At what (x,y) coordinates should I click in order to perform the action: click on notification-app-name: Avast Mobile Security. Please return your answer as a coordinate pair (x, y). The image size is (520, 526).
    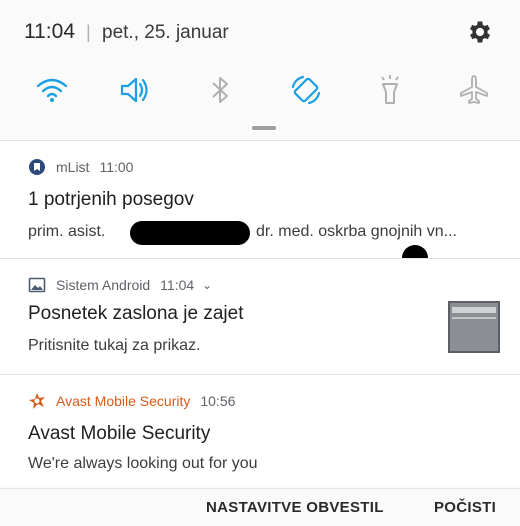
    Looking at the image, I should click on (123, 401).